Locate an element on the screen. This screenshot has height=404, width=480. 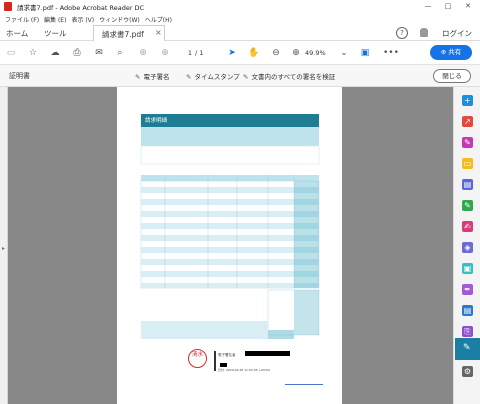
menu-window: ウィンドウ(W) is located at coordinates (119, 19).